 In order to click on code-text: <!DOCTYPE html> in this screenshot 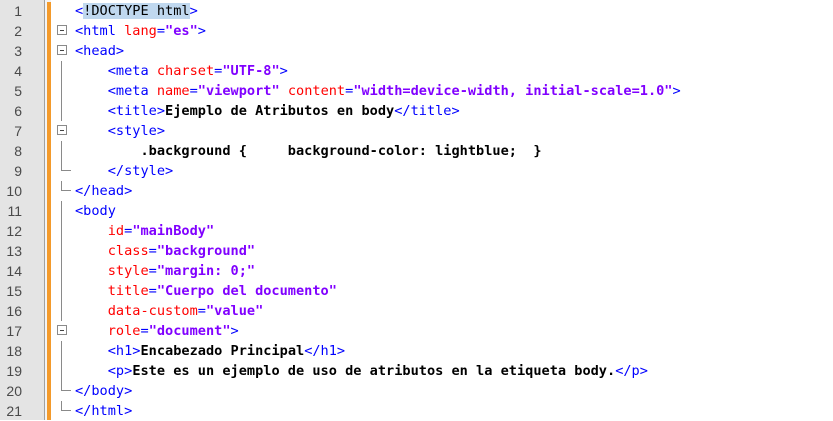, I will do `click(136, 11)`.